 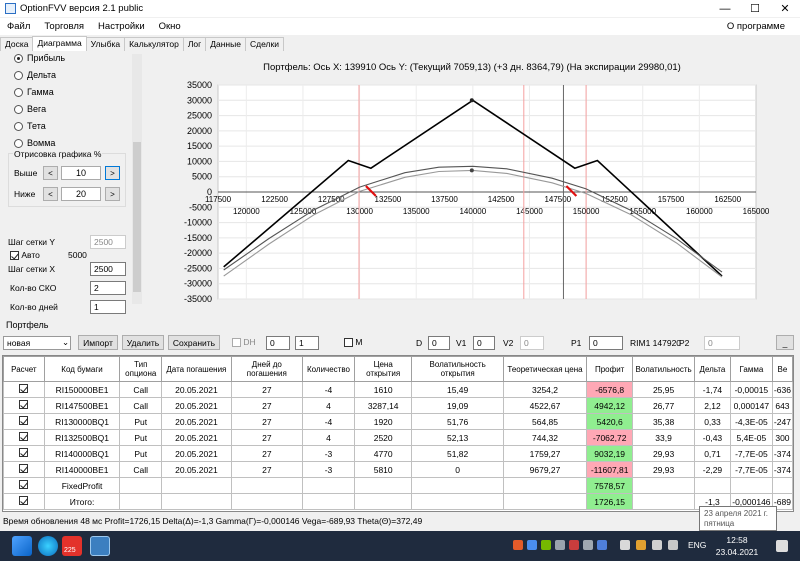 What do you see at coordinates (37, 343) in the screenshot?
I see `portfolio-select: новая` at bounding box center [37, 343].